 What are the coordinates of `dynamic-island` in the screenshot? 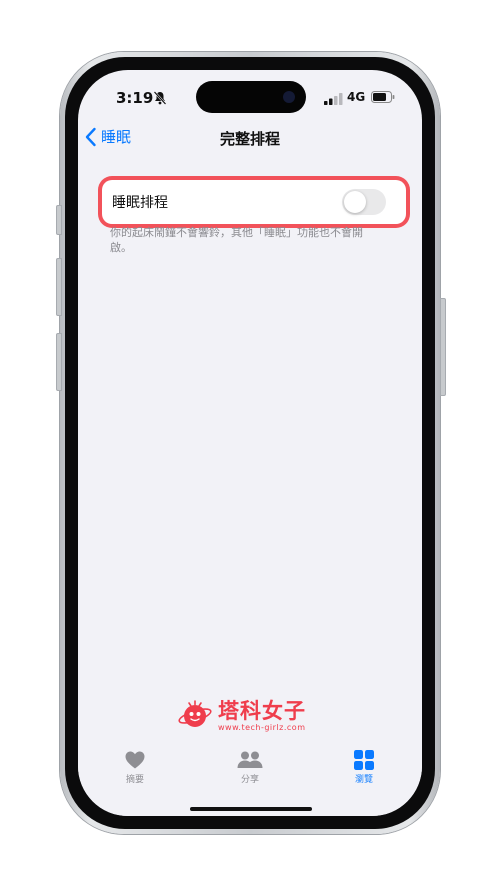 It's located at (251, 97).